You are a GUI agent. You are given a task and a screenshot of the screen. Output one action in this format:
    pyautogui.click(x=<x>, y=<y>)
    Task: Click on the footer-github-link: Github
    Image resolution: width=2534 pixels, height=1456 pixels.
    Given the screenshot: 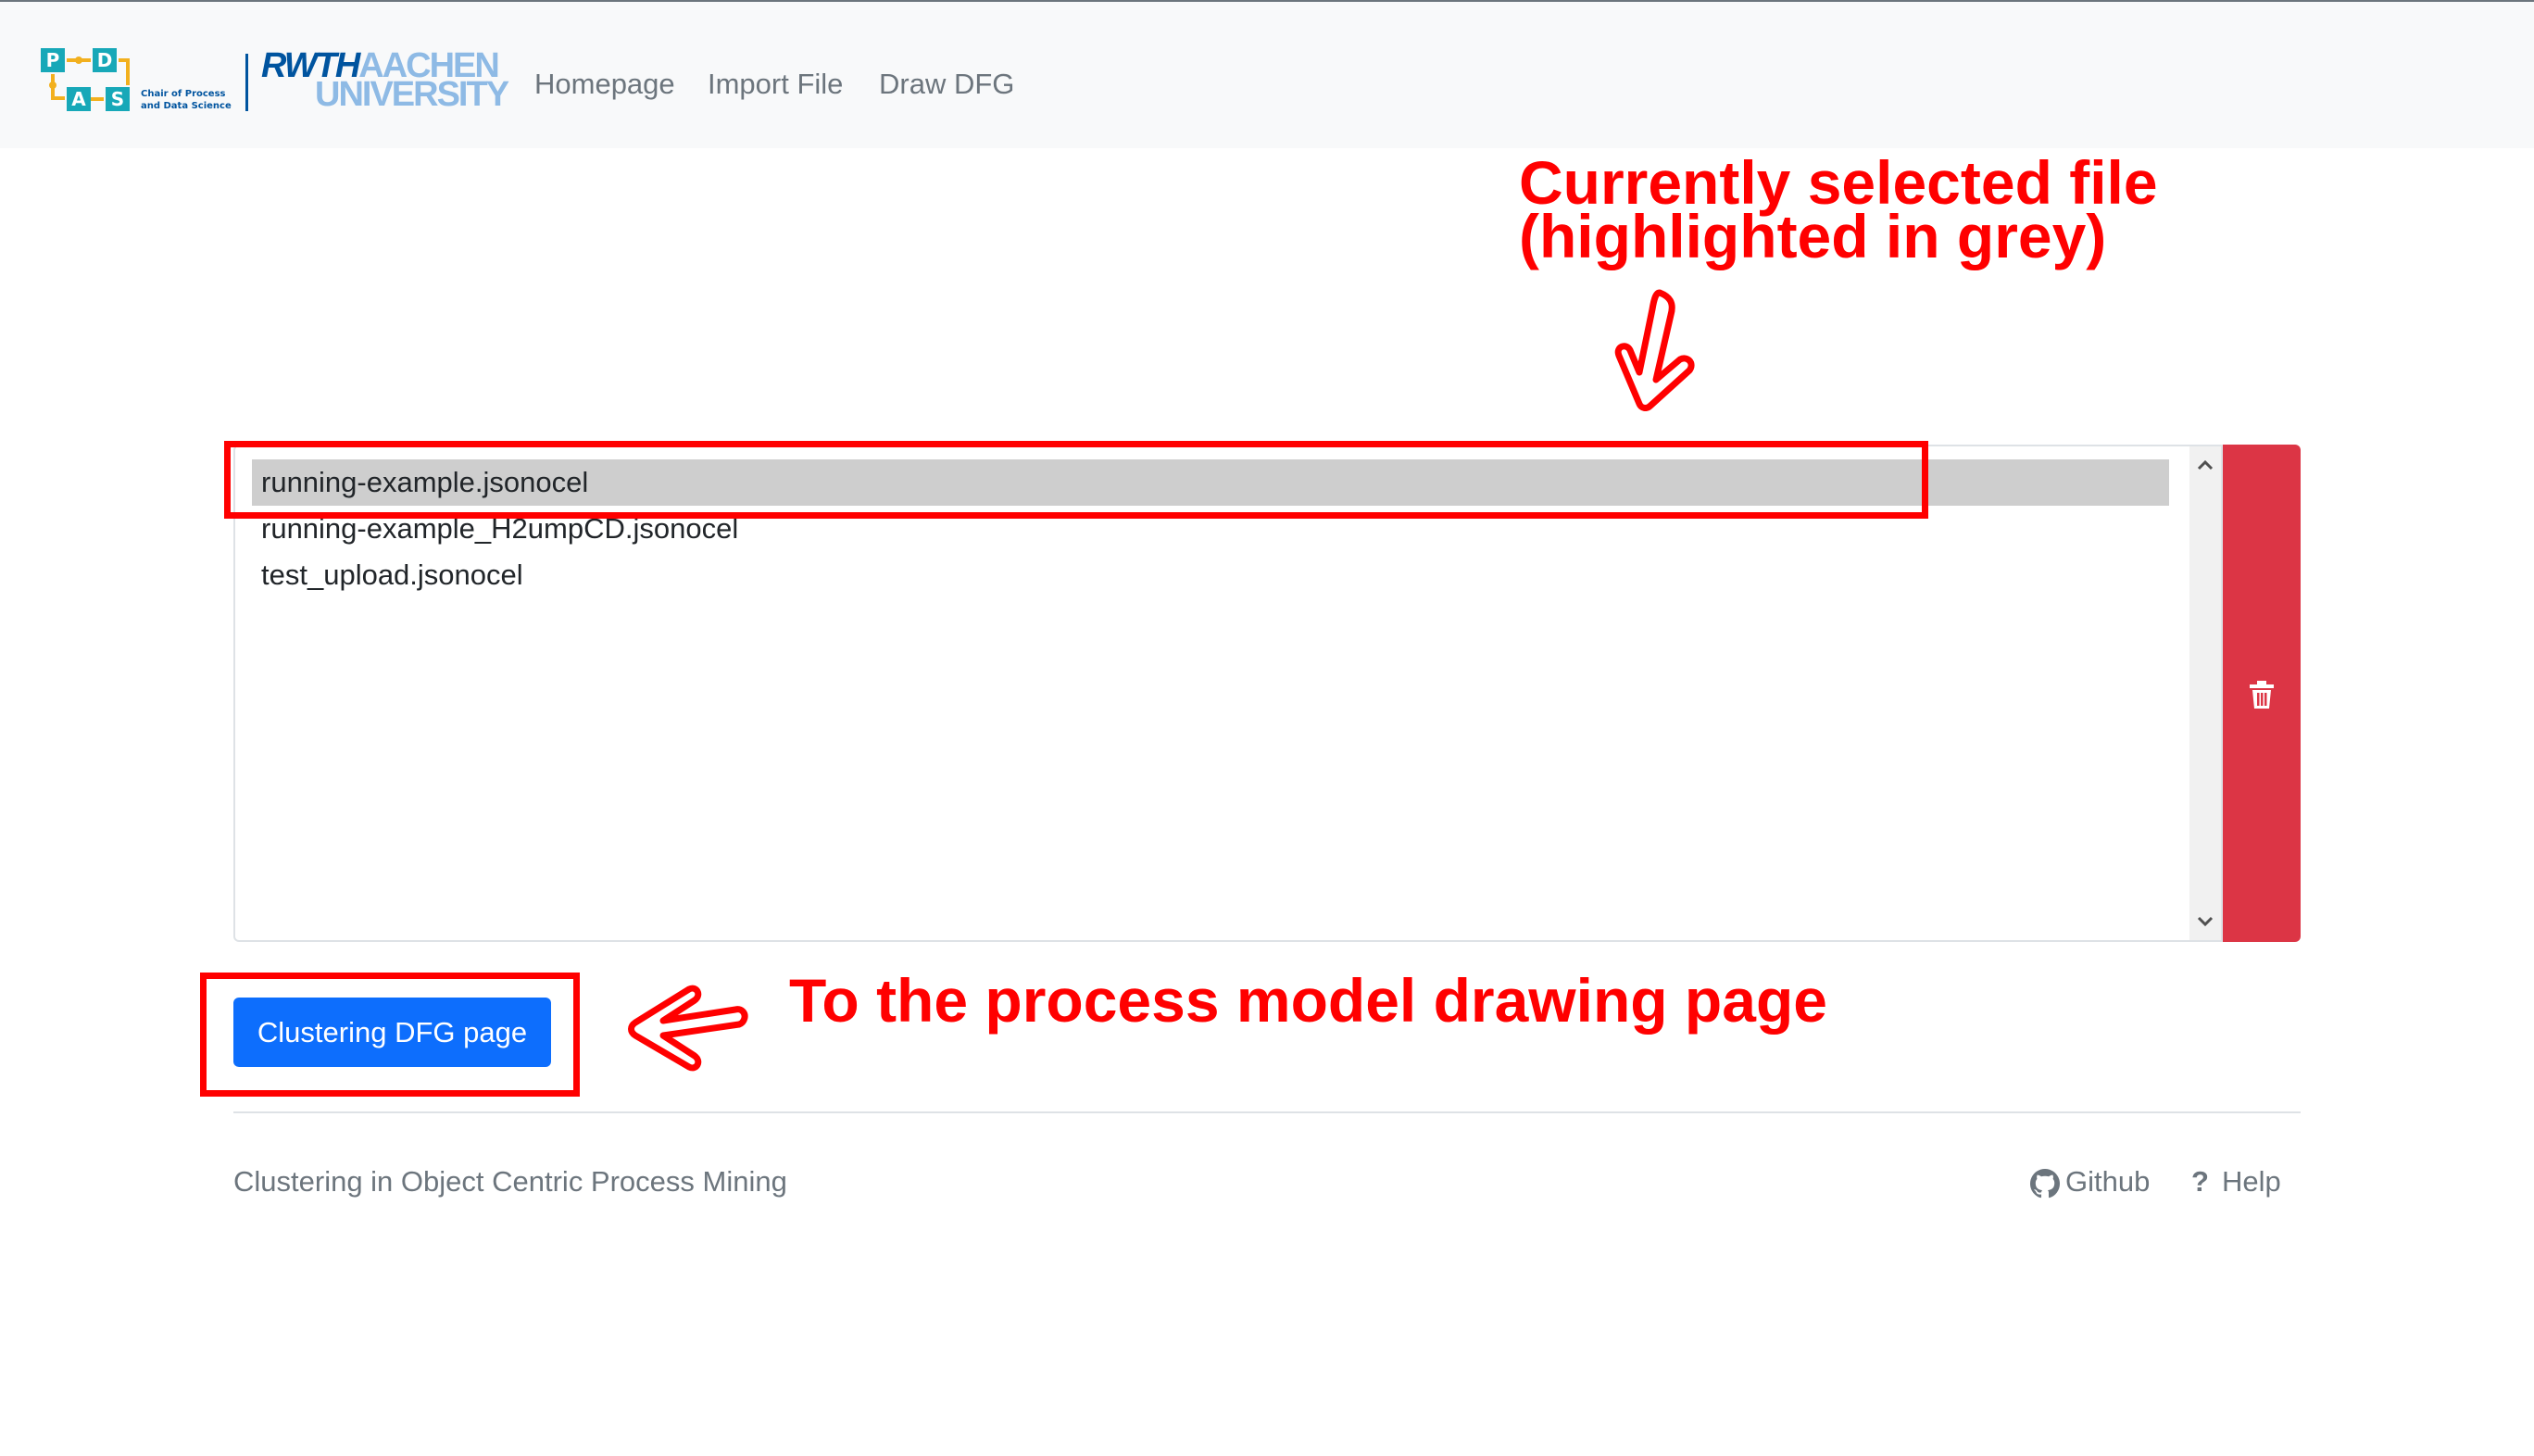 What is the action you would take?
    pyautogui.click(x=2090, y=1181)
    